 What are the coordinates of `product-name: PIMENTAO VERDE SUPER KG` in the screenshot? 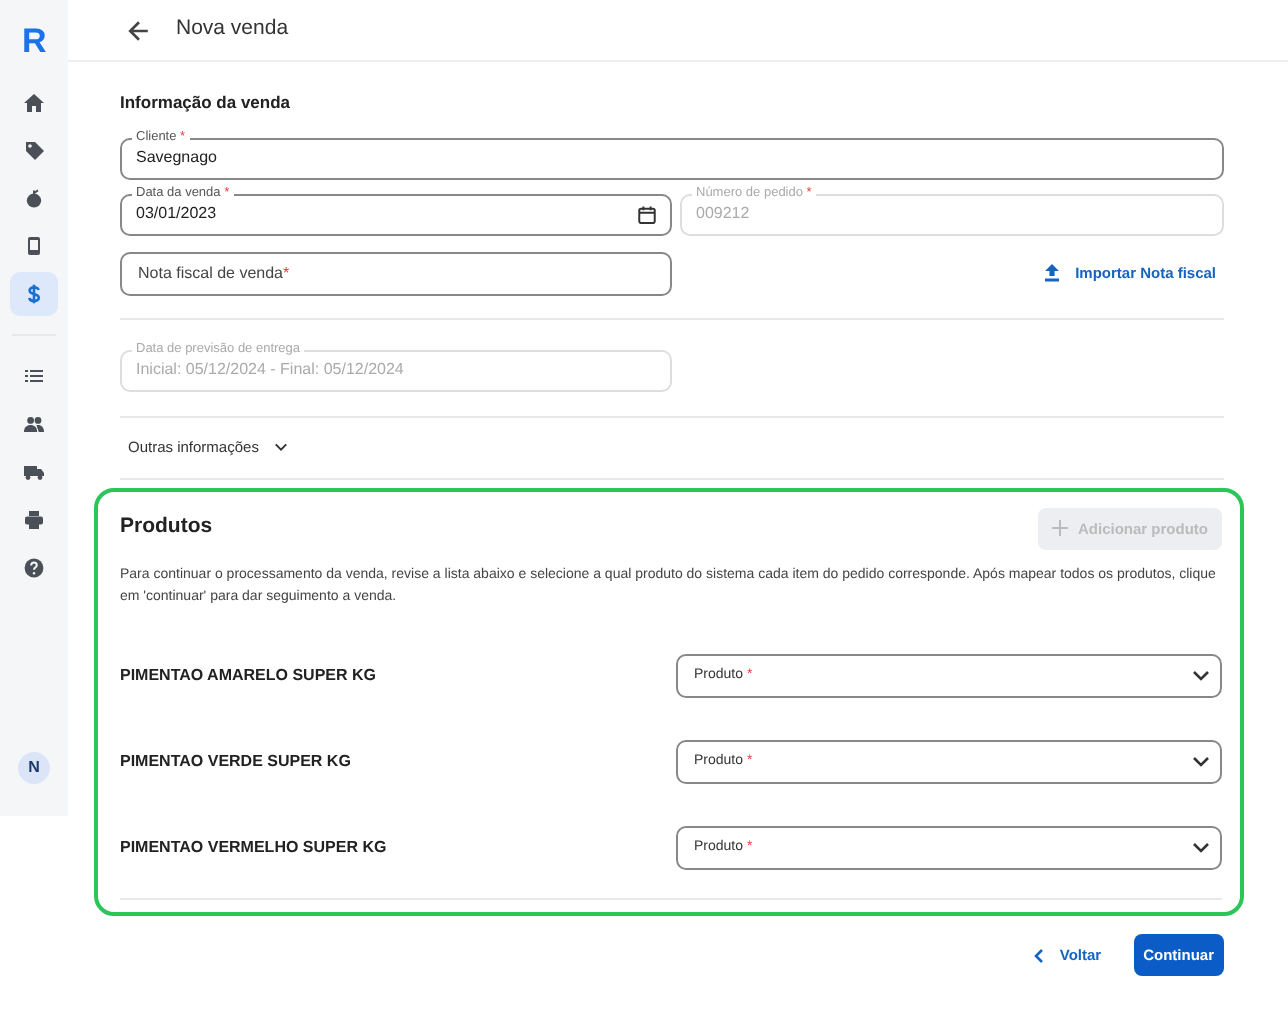 It's located at (235, 761).